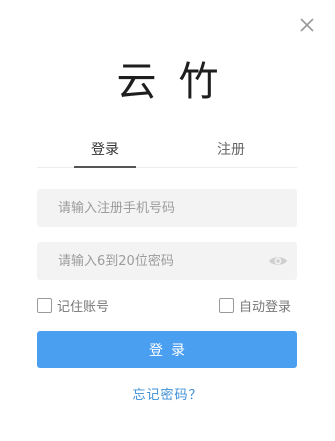 This screenshot has height=441, width=335. I want to click on toggle-password-visibility-button, so click(278, 261).